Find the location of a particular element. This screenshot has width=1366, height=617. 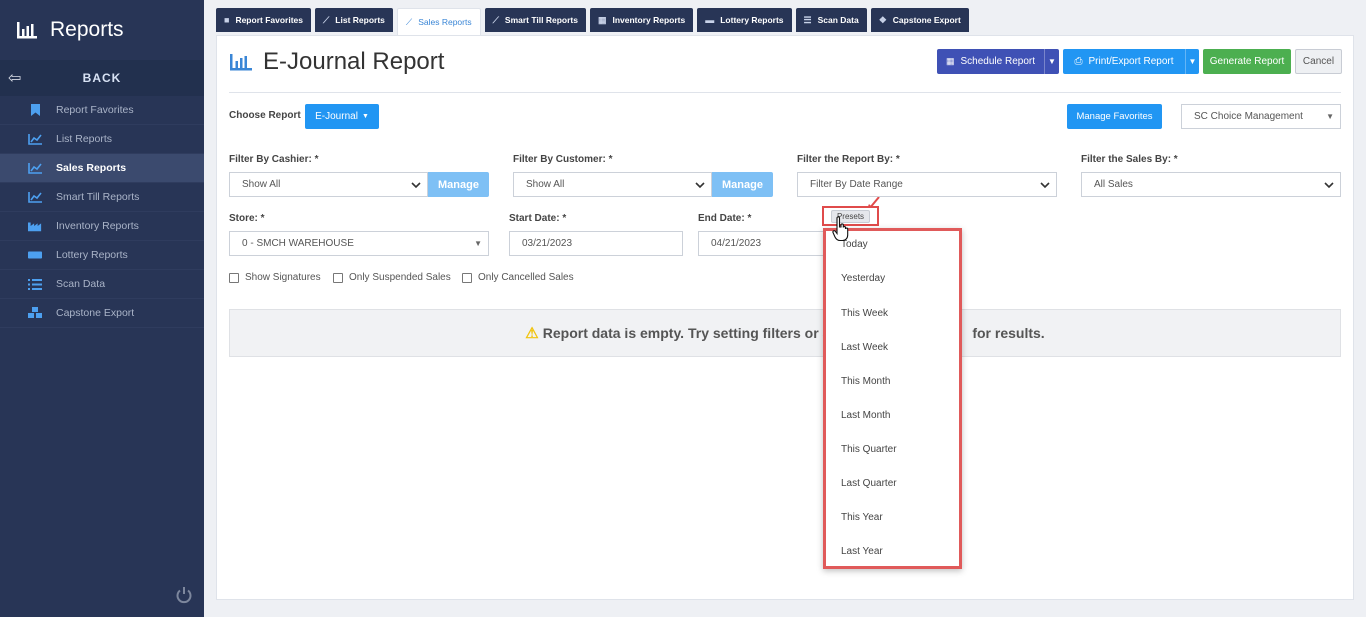

cashier-filter-label: Filter By Cashier: * is located at coordinates (274, 159).